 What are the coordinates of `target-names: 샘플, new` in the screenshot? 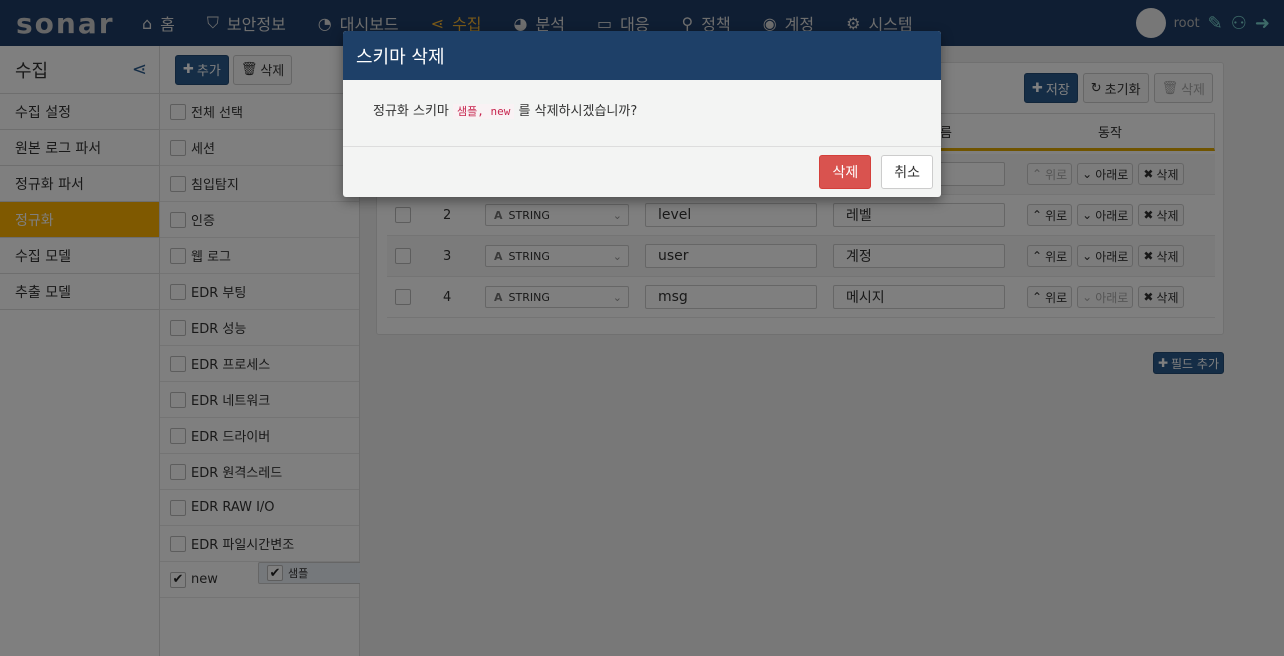 It's located at (484, 111).